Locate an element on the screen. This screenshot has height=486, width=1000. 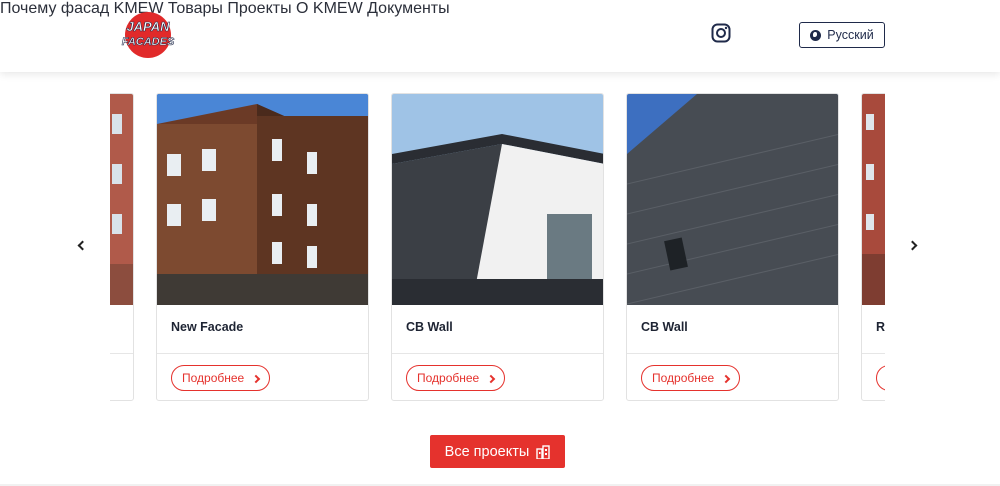
svg-text: FACADES is located at coordinates (148, 42).